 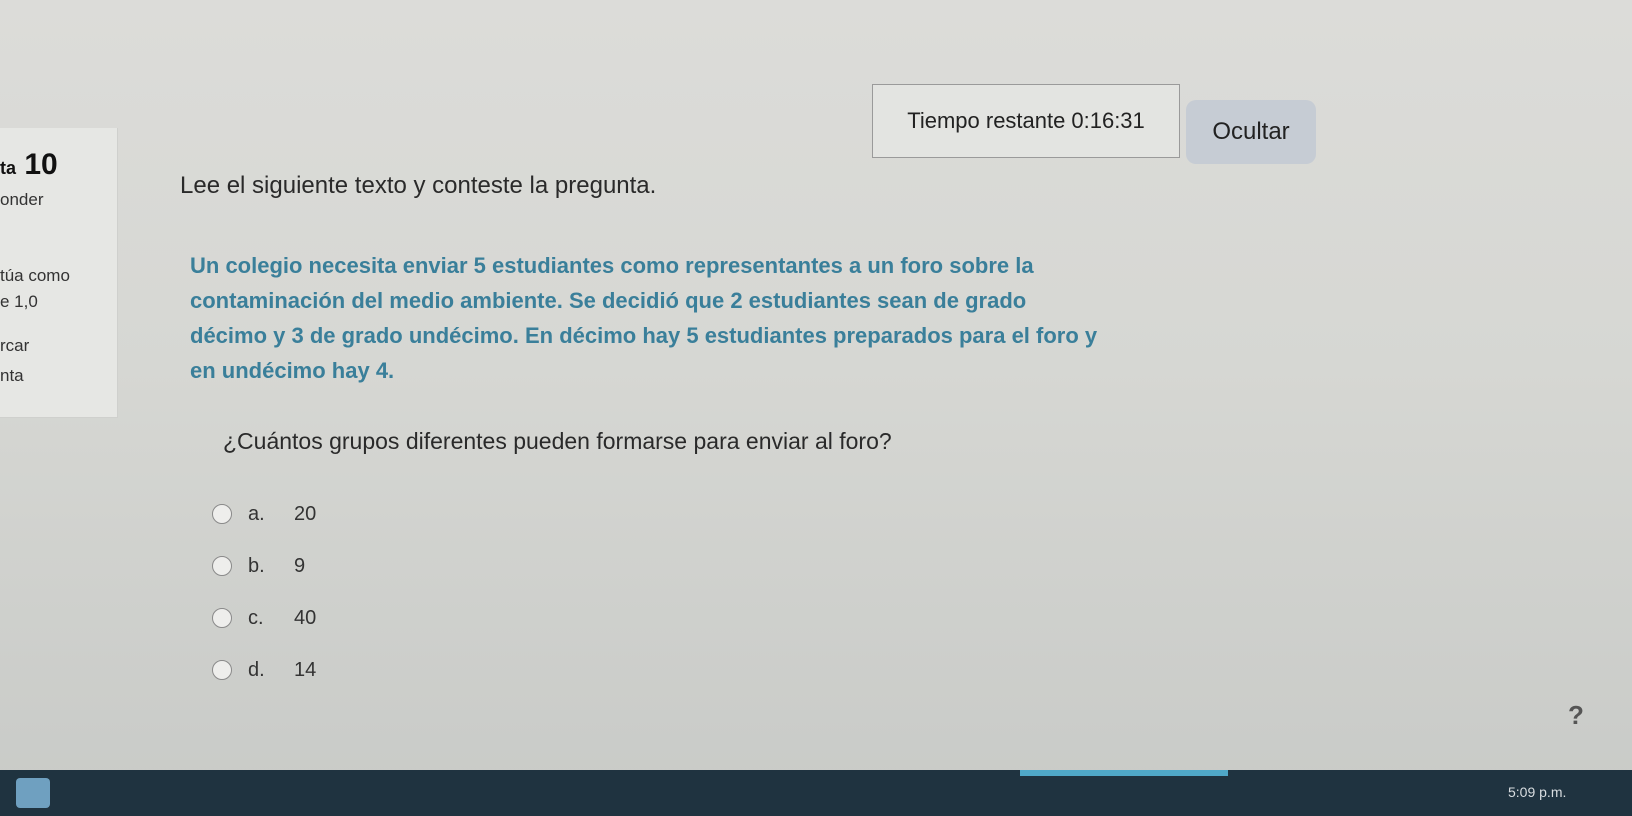 What do you see at coordinates (33, 793) in the screenshot?
I see `start-icon` at bounding box center [33, 793].